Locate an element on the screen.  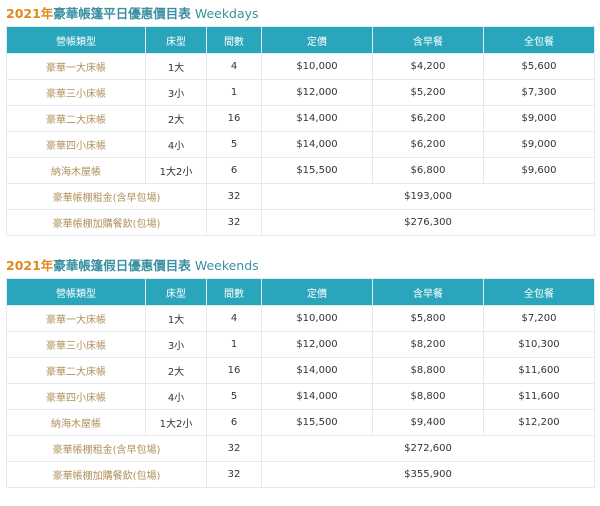
weekends-title-english: Weekends is located at coordinates (226, 265).